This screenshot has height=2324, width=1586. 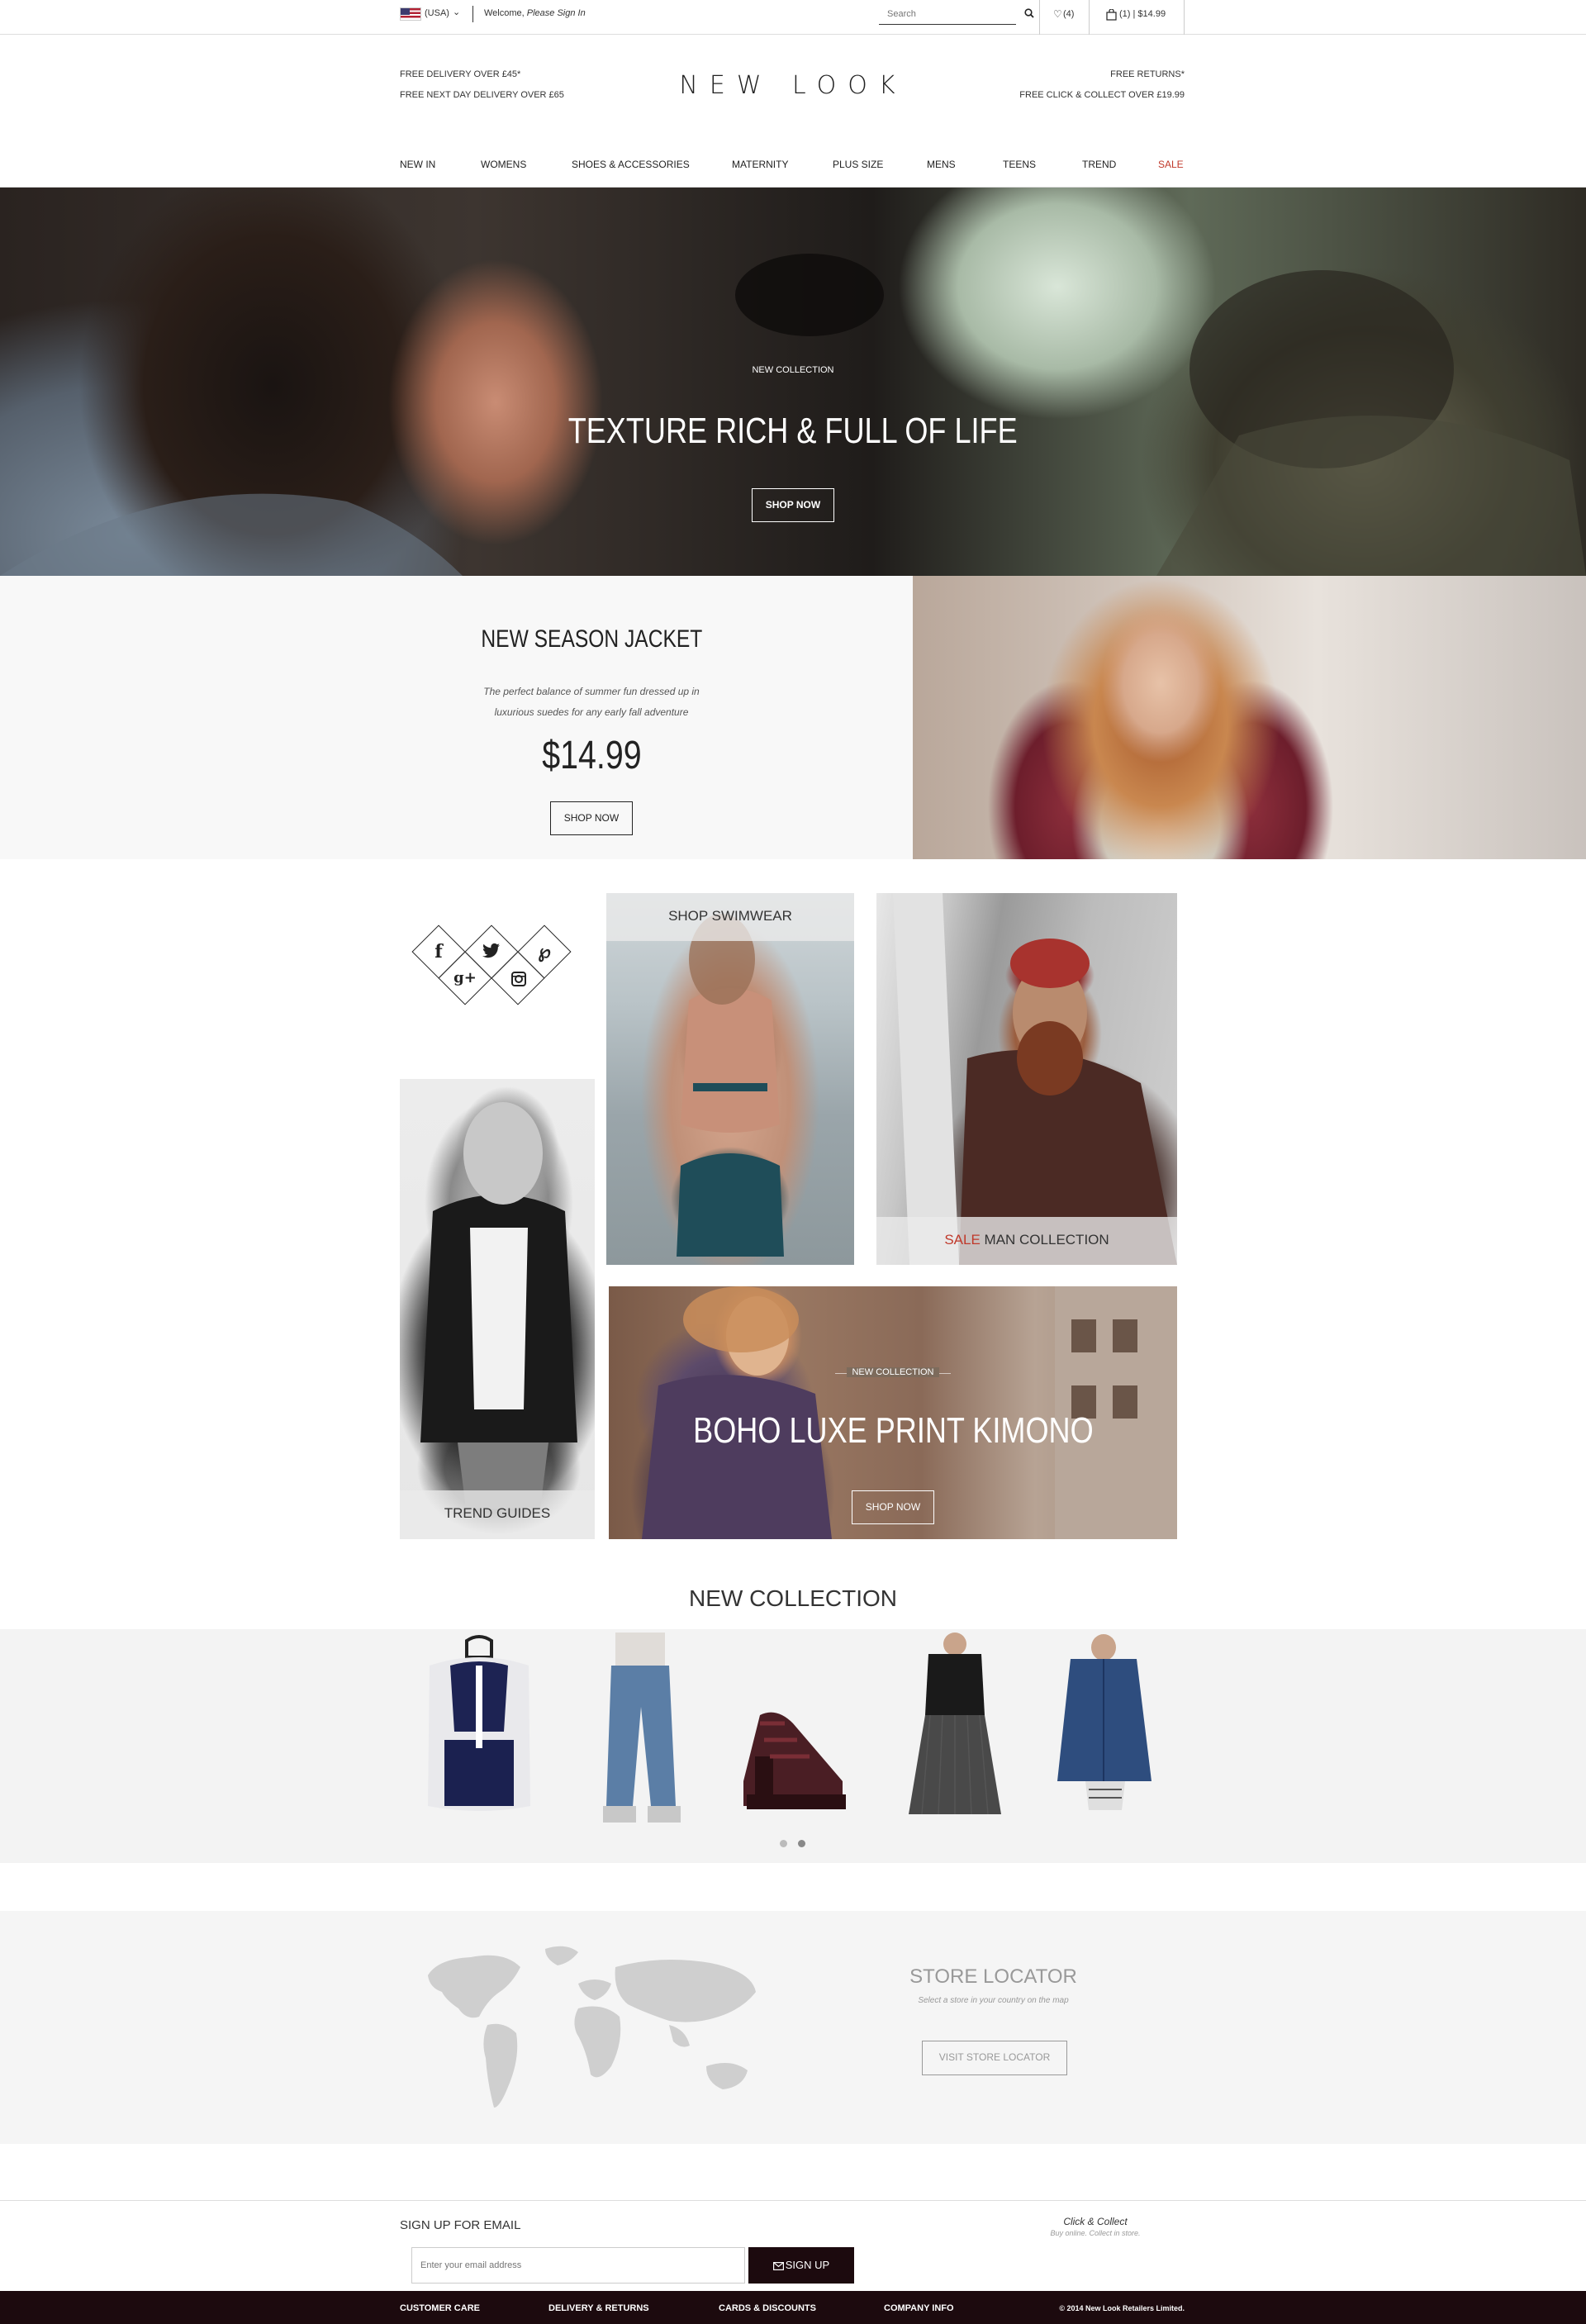 I want to click on swimwear-tile: SHOP SWIMWEAR, so click(x=730, y=1079).